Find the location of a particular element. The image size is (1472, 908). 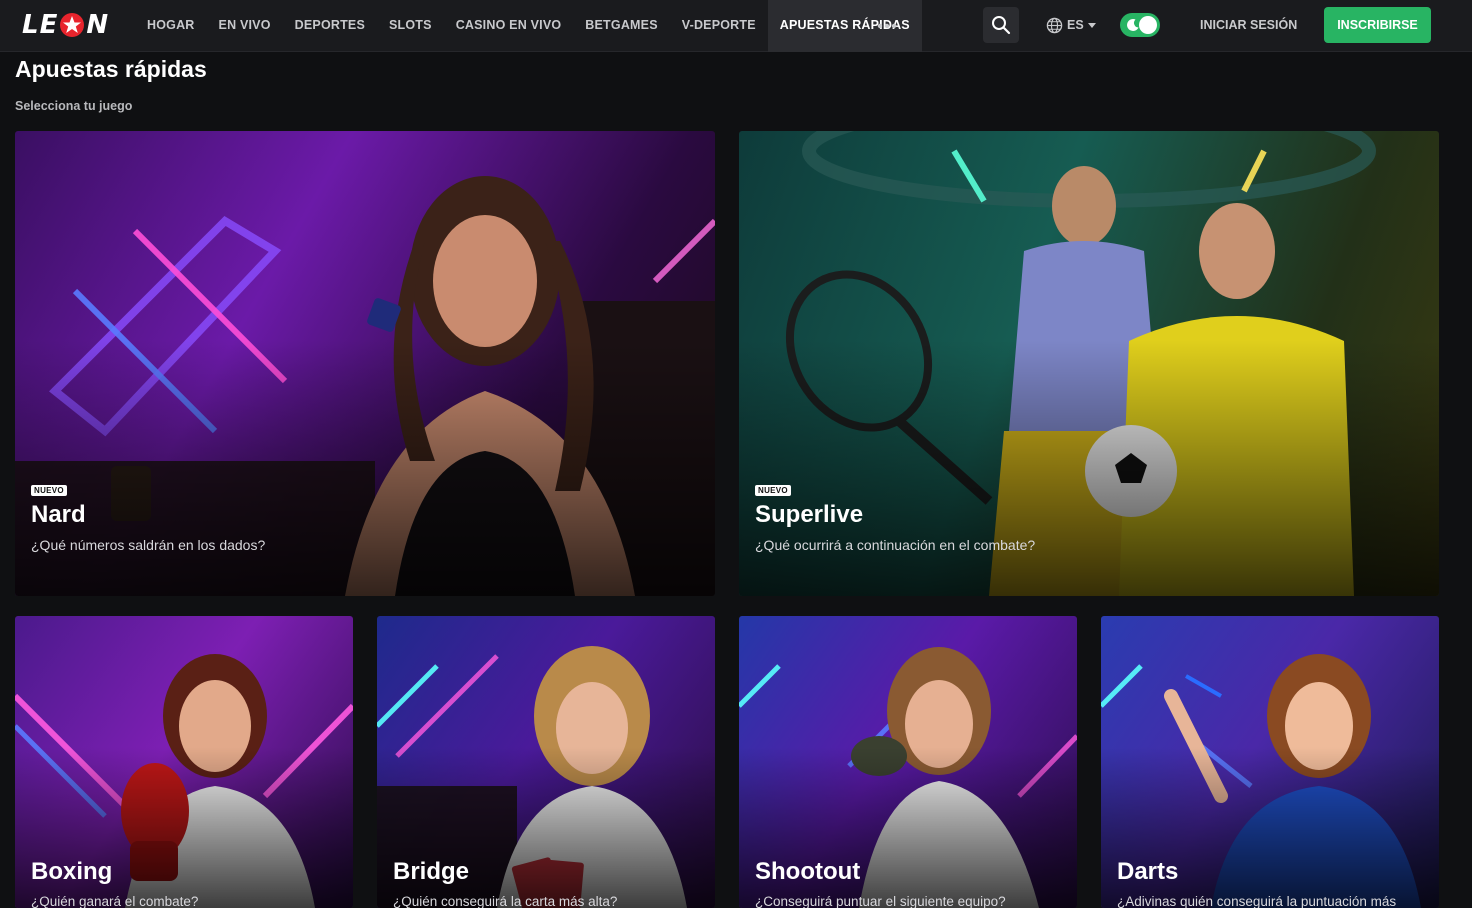

nav-item-hogar: HOGAR is located at coordinates (171, 26).